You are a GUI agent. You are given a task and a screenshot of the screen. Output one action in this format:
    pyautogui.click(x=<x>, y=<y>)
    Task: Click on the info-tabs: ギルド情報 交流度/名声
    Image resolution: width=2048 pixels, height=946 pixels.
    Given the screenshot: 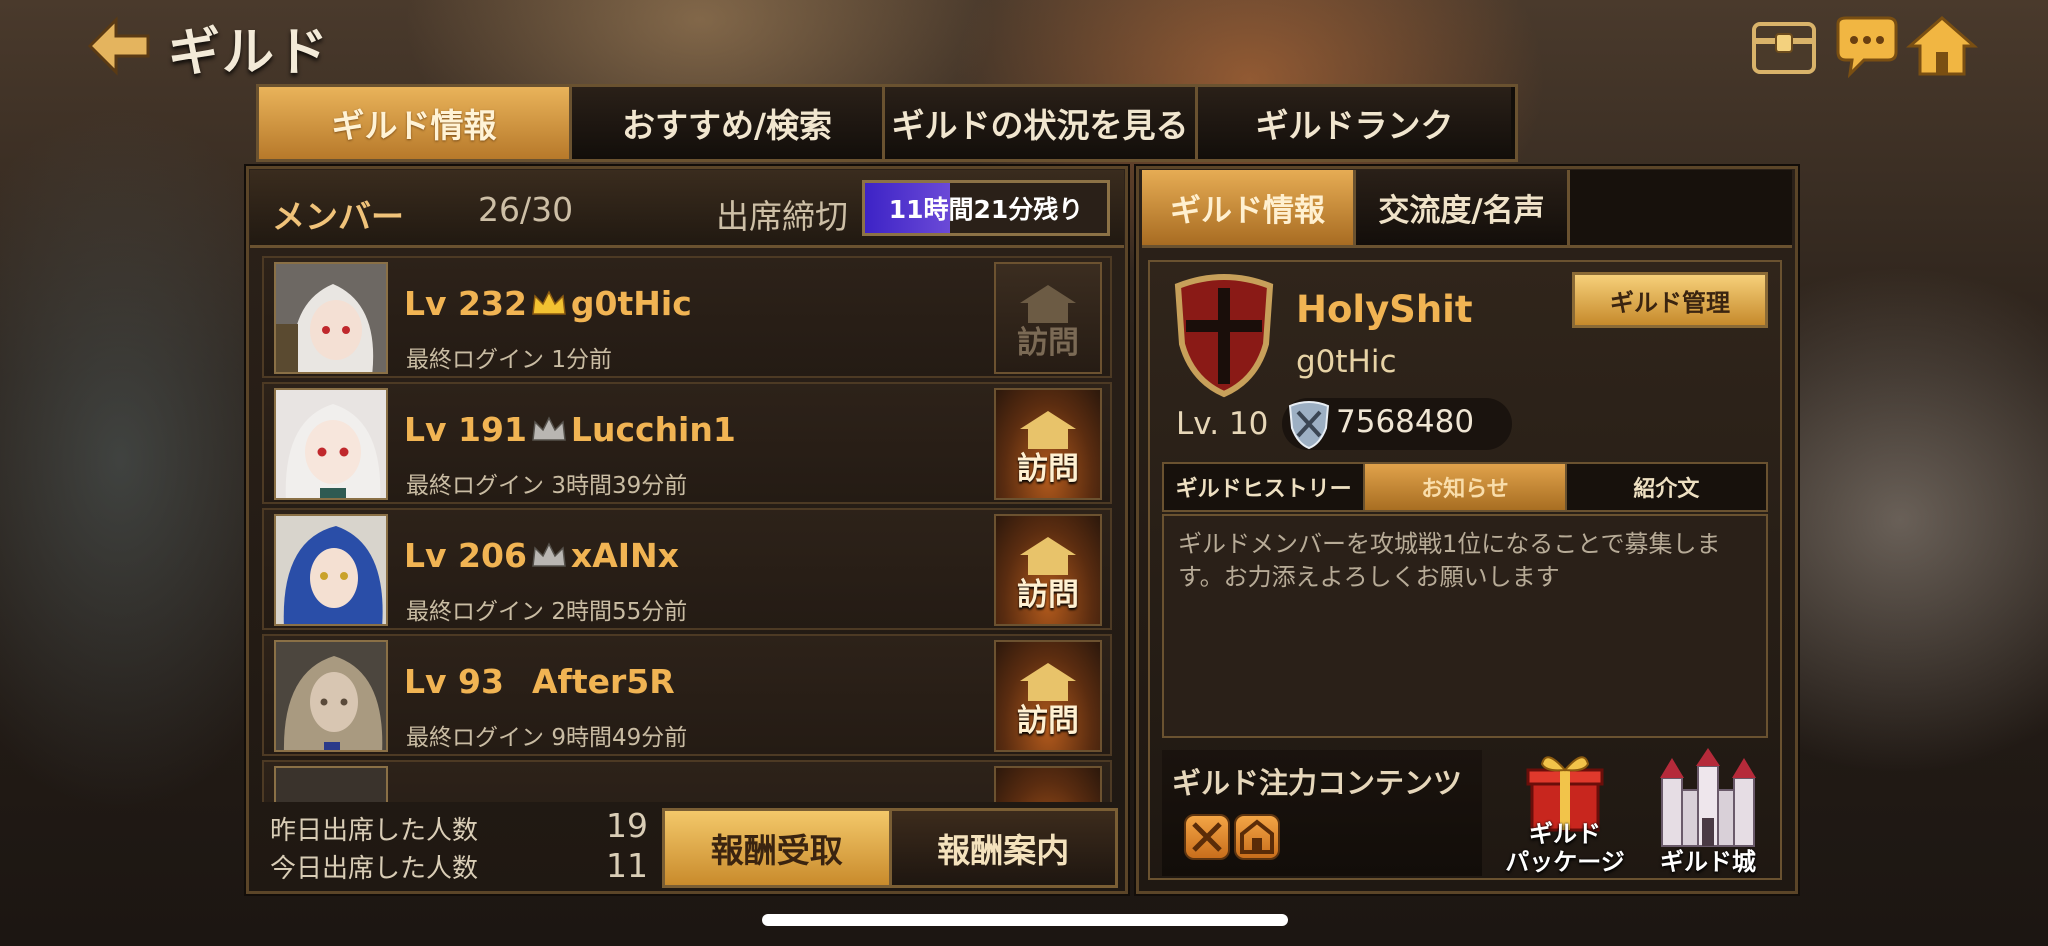 What is the action you would take?
    pyautogui.click(x=1467, y=209)
    